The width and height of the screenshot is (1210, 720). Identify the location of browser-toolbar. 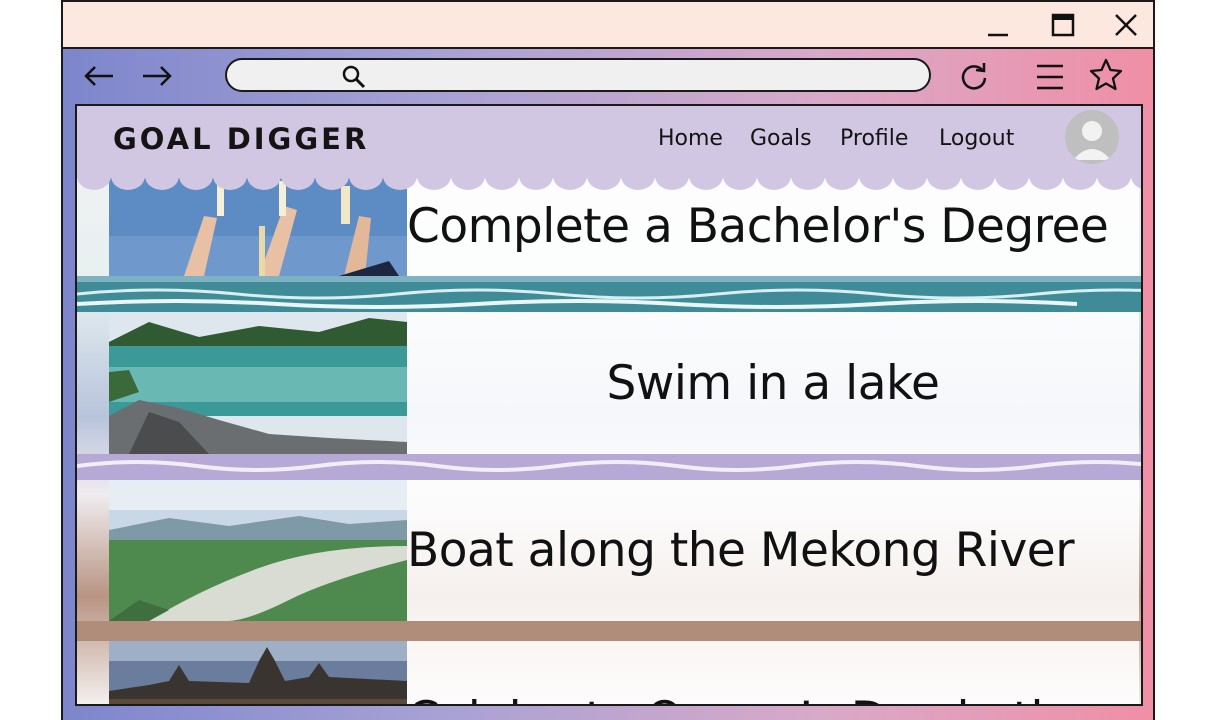
(608, 76).